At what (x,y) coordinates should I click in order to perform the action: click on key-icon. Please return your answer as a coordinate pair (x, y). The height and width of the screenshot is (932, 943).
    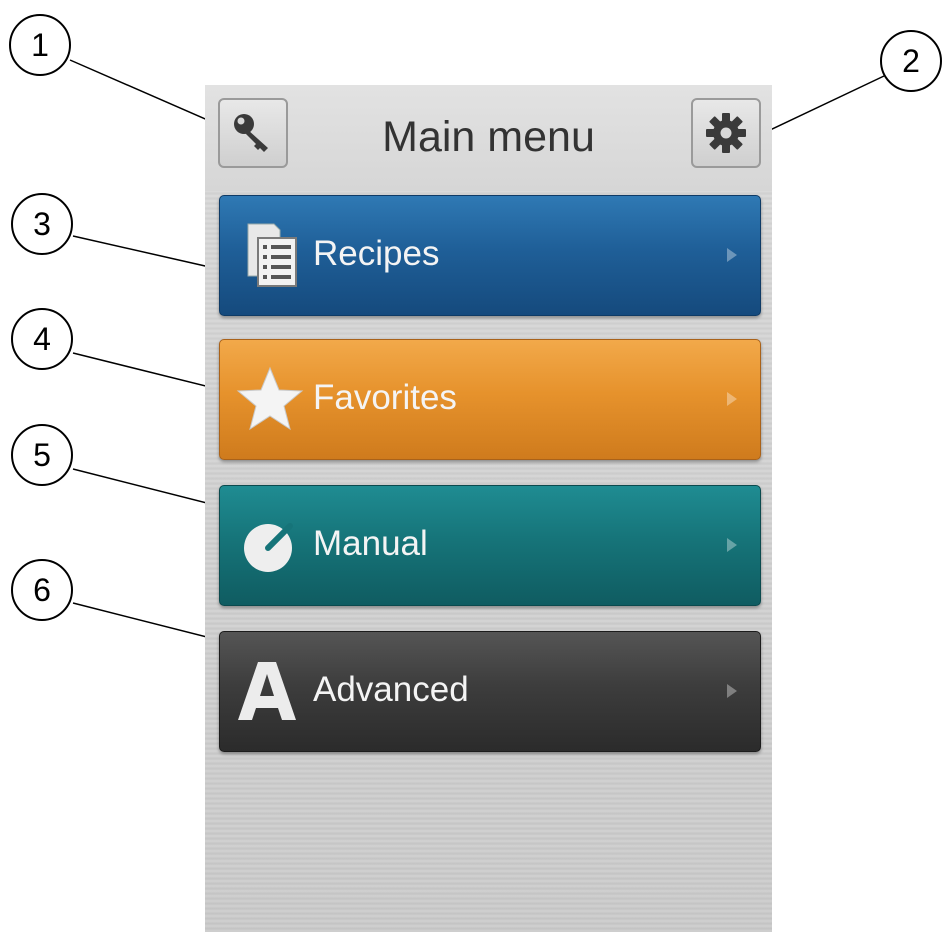
    Looking at the image, I should click on (251, 133).